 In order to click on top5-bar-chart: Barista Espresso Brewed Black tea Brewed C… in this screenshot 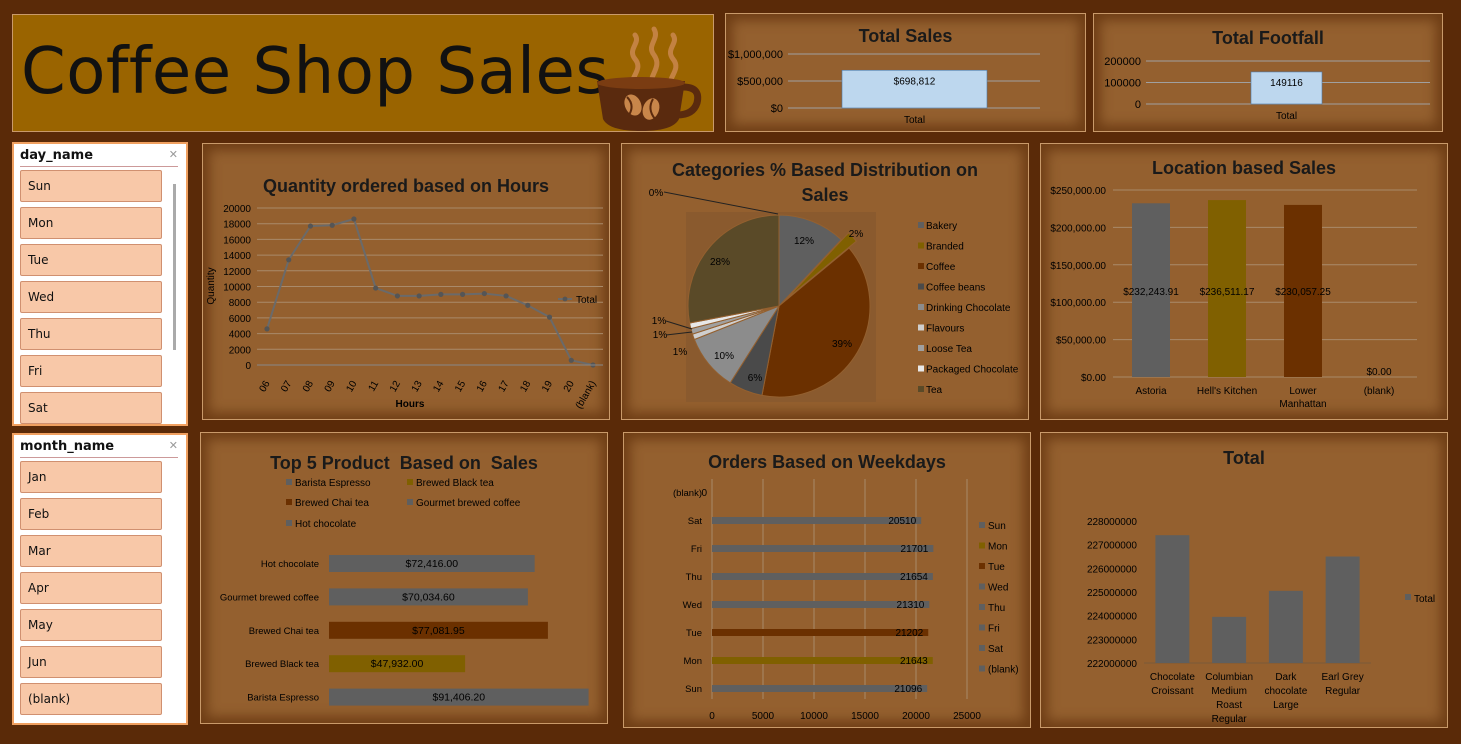, I will do `click(404, 592)`.